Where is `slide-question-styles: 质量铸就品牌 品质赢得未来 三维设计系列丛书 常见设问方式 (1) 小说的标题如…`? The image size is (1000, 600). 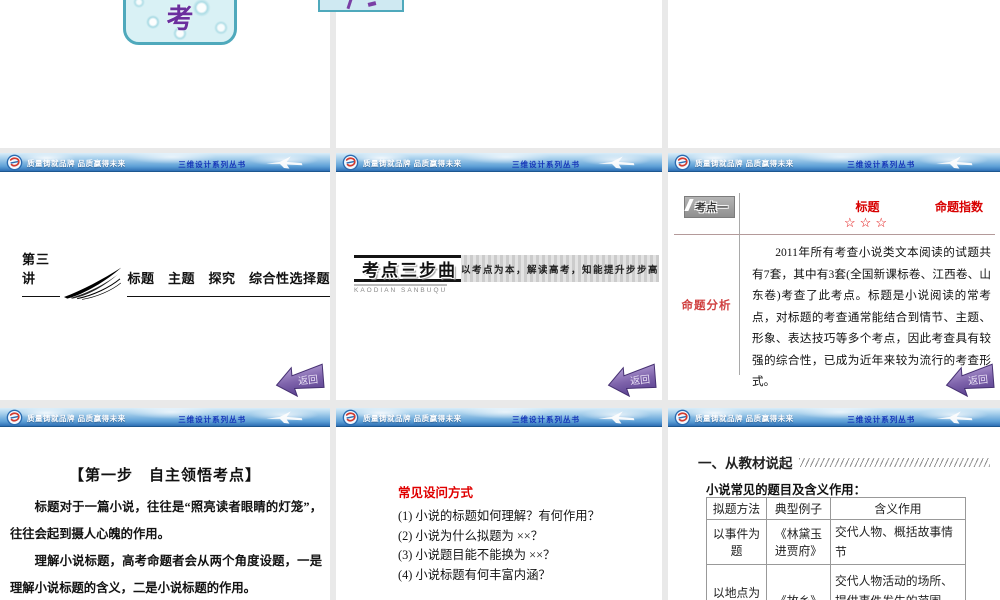 slide-question-styles: 质量铸就品牌 品质赢得未来 三维设计系列丛书 常见设问方式 (1) 小说的标题如… is located at coordinates (499, 504).